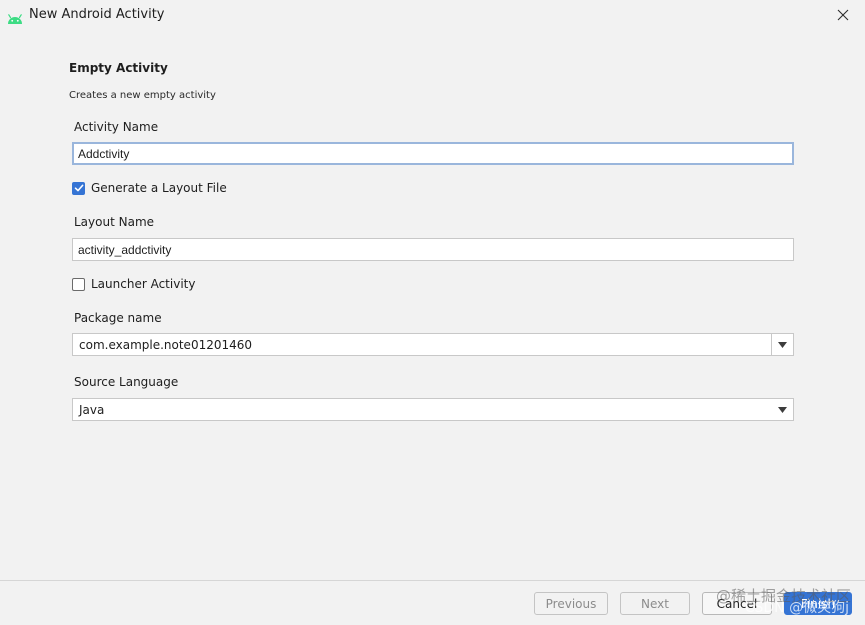 This screenshot has height=625, width=865. I want to click on layout-name-input, so click(433, 249).